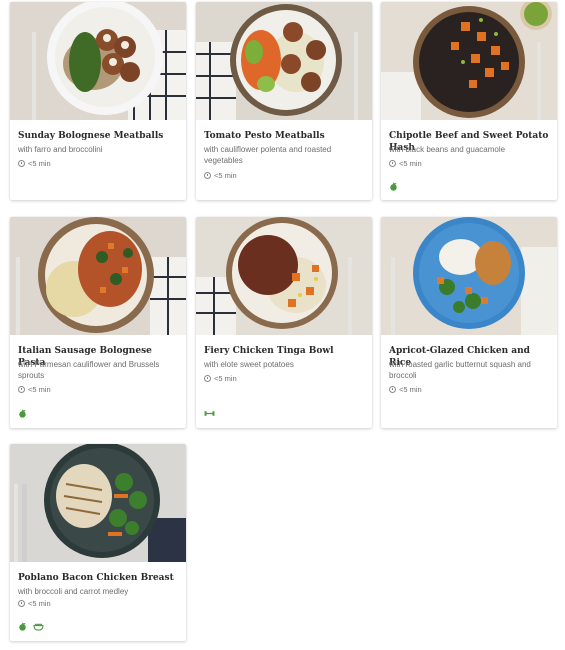  I want to click on meal-title: Sunday Bolognese Meatballs, so click(91, 136).